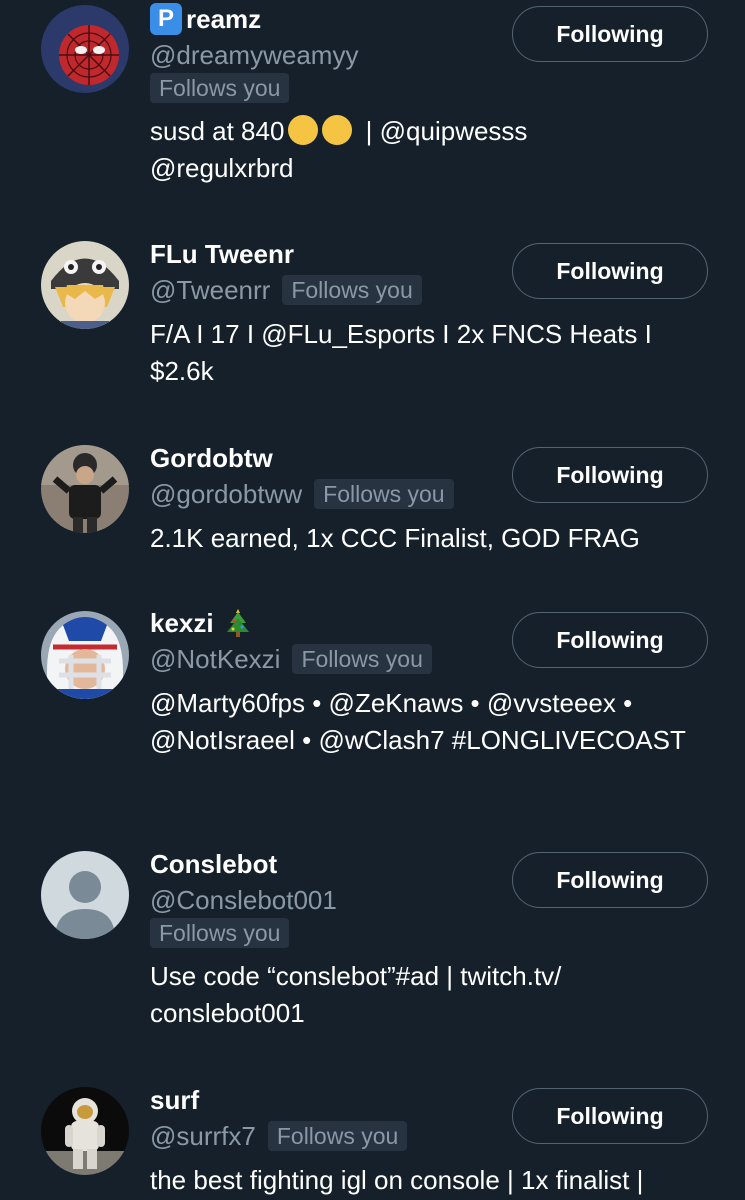 The image size is (745, 1200). I want to click on anime-avatar-icon, so click(85, 285).